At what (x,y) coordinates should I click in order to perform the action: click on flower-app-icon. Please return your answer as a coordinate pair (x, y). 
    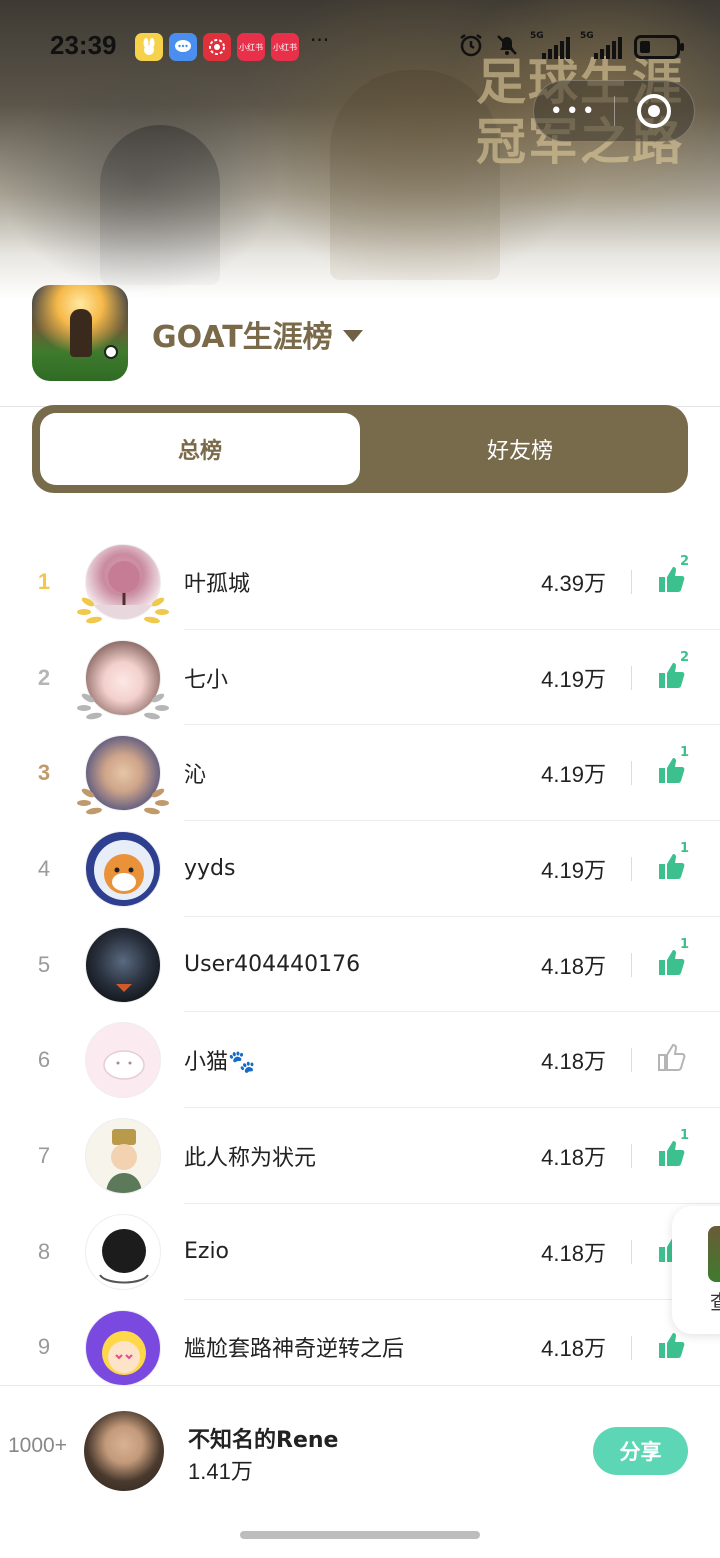
    Looking at the image, I should click on (217, 47).